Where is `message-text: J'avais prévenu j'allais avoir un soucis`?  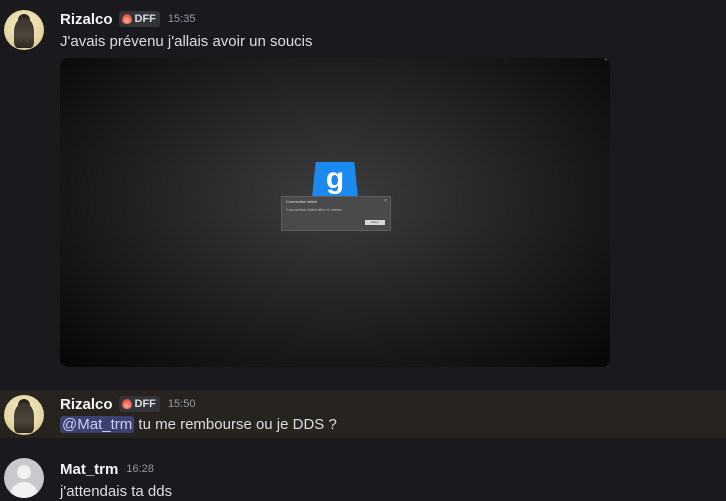
message-text: J'avais prévenu j'allais avoir un soucis is located at coordinates (186, 41).